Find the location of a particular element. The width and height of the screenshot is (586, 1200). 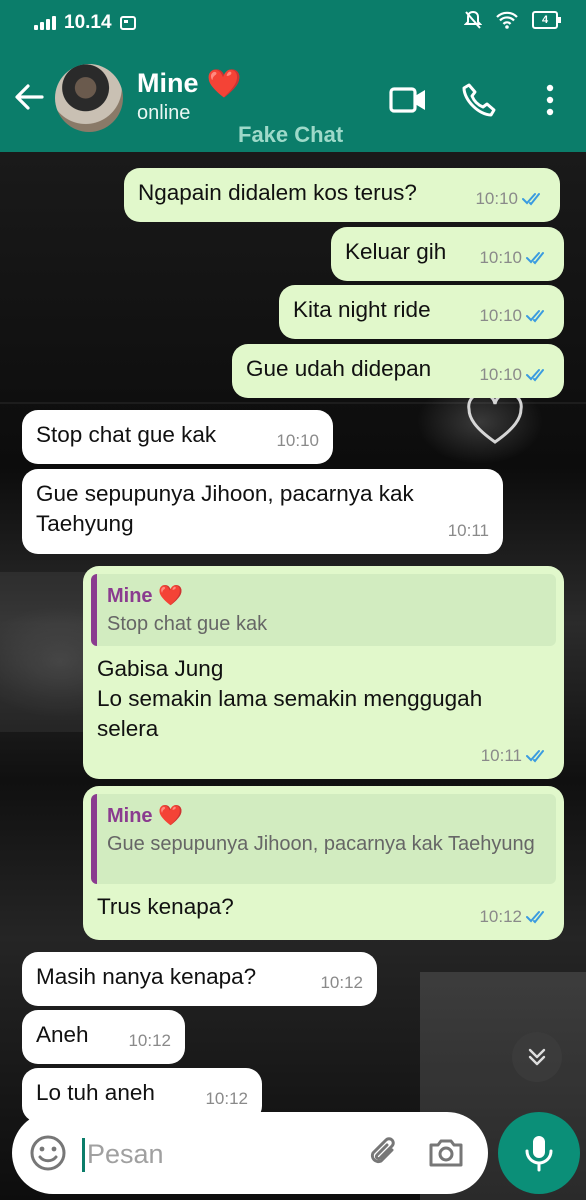

message-text: Kita night ride is located at coordinates (362, 309).